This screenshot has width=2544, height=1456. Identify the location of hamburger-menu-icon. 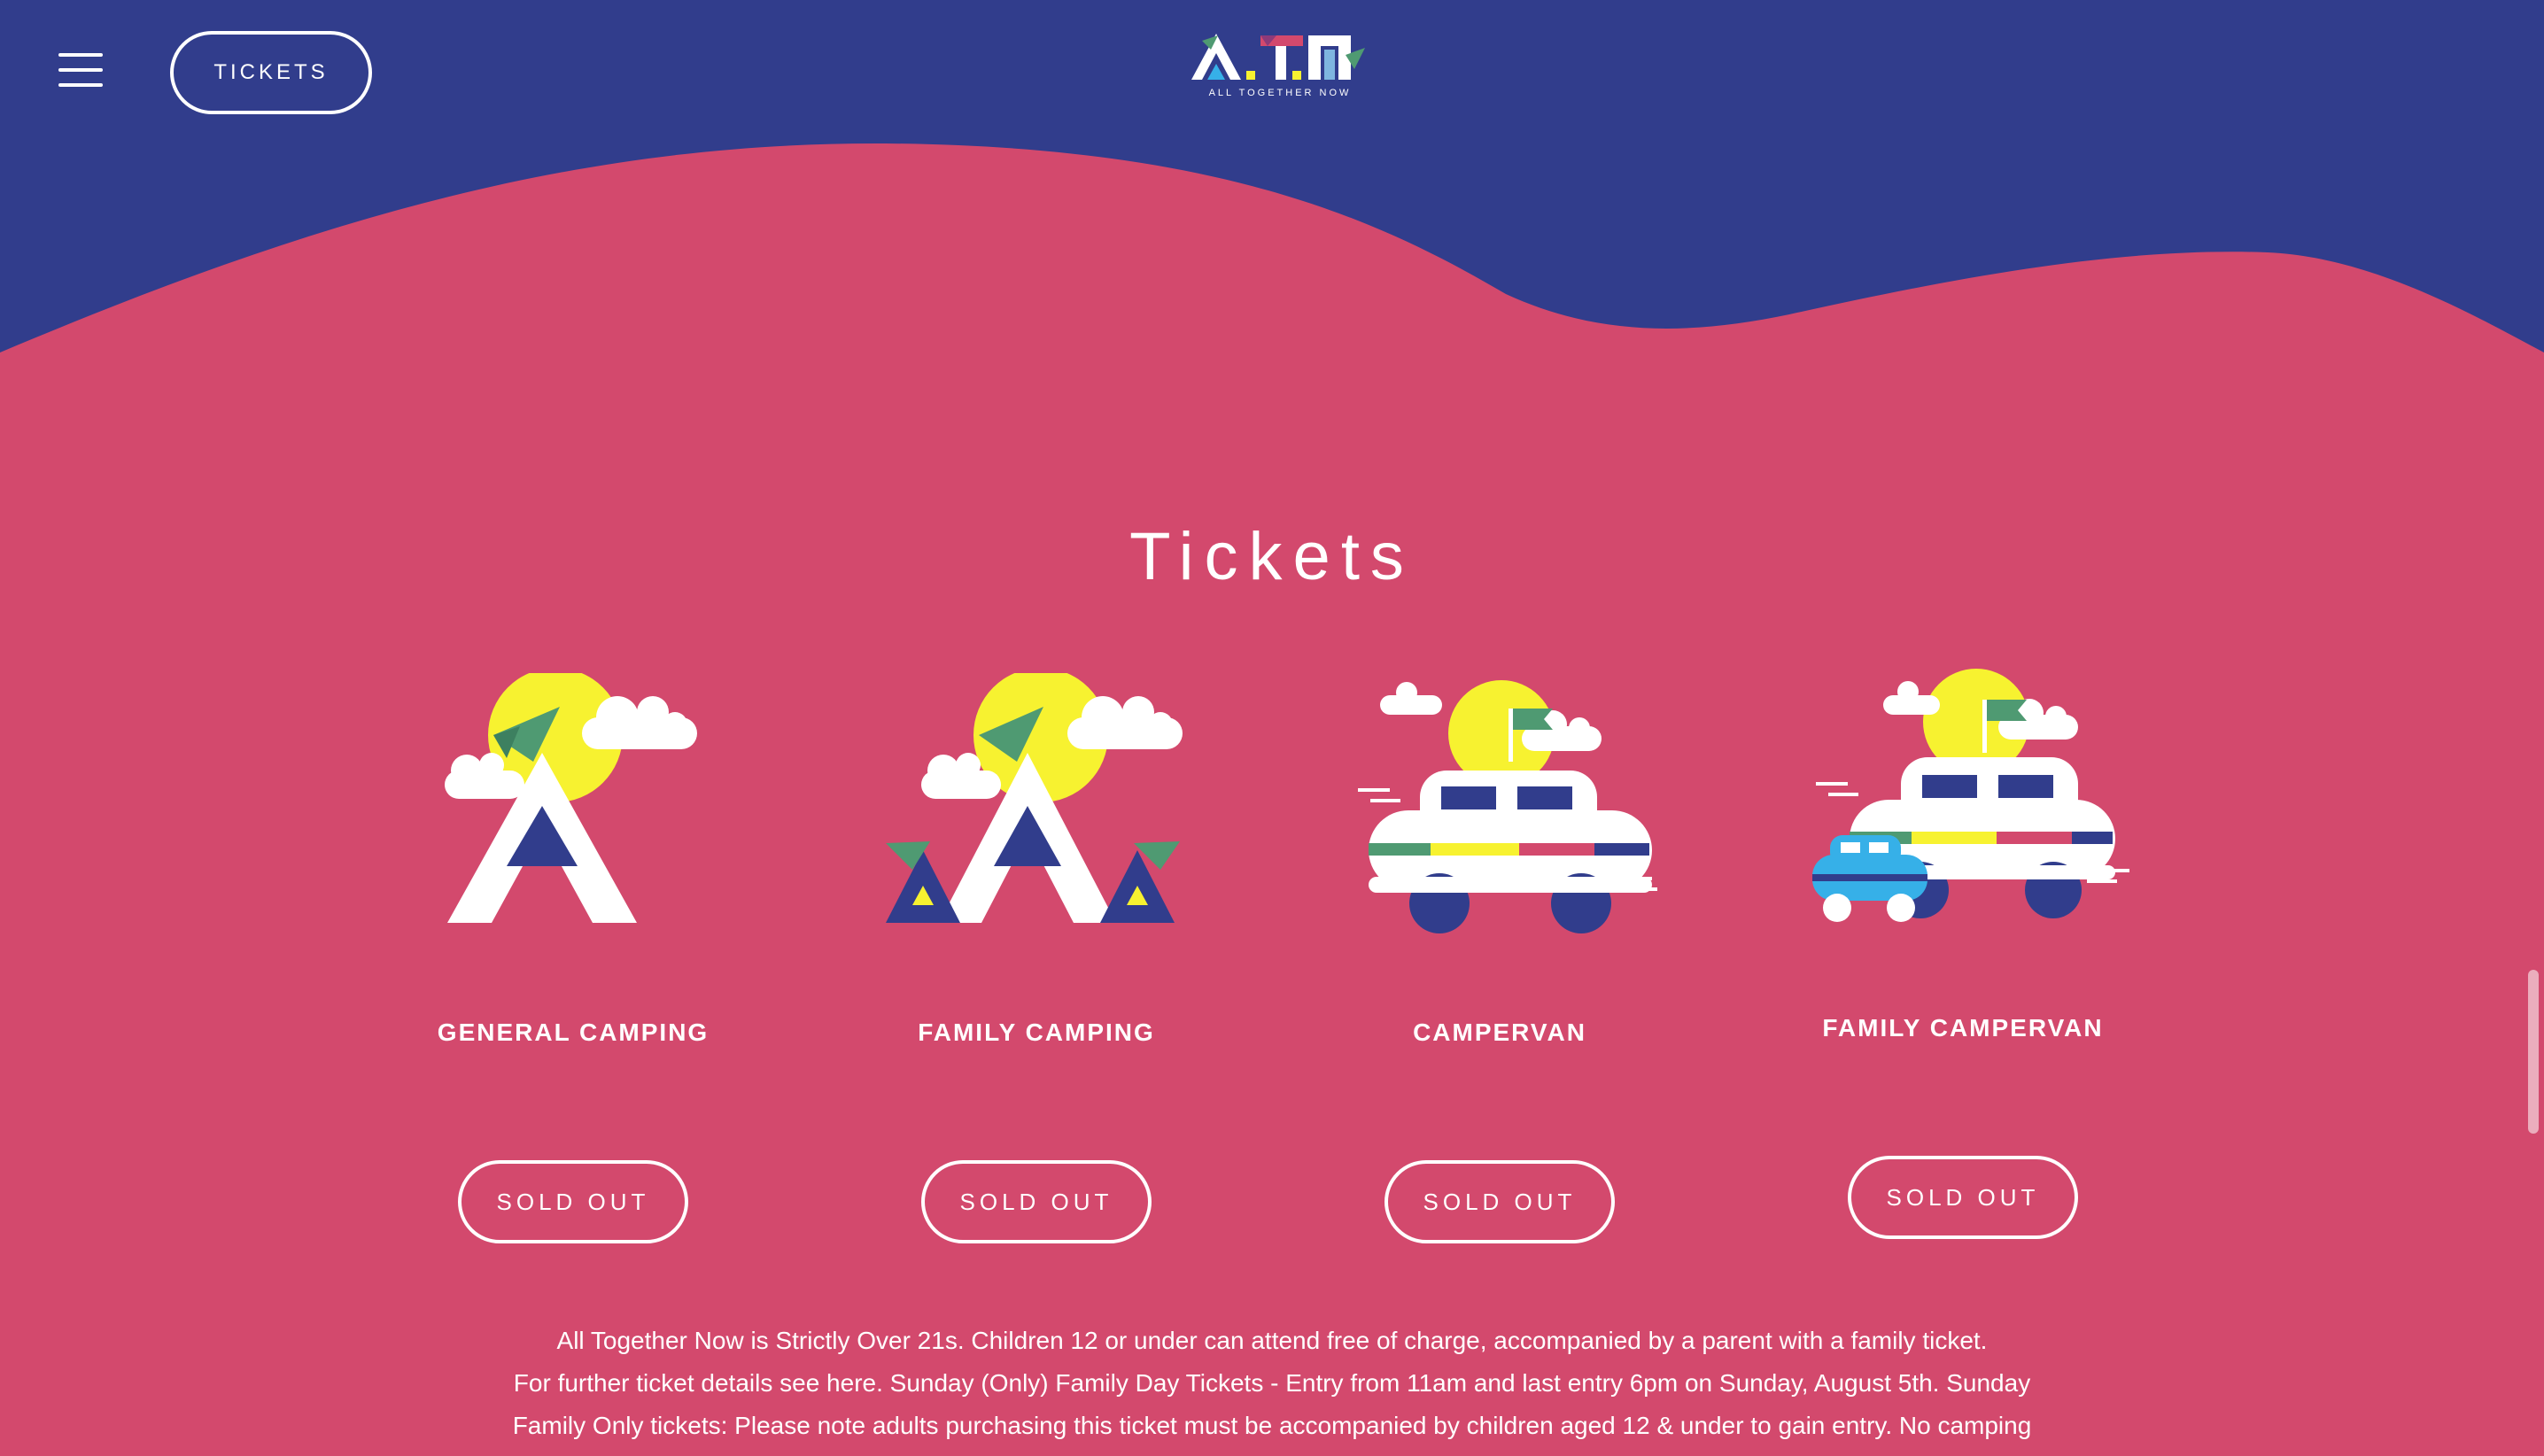
(80, 70).